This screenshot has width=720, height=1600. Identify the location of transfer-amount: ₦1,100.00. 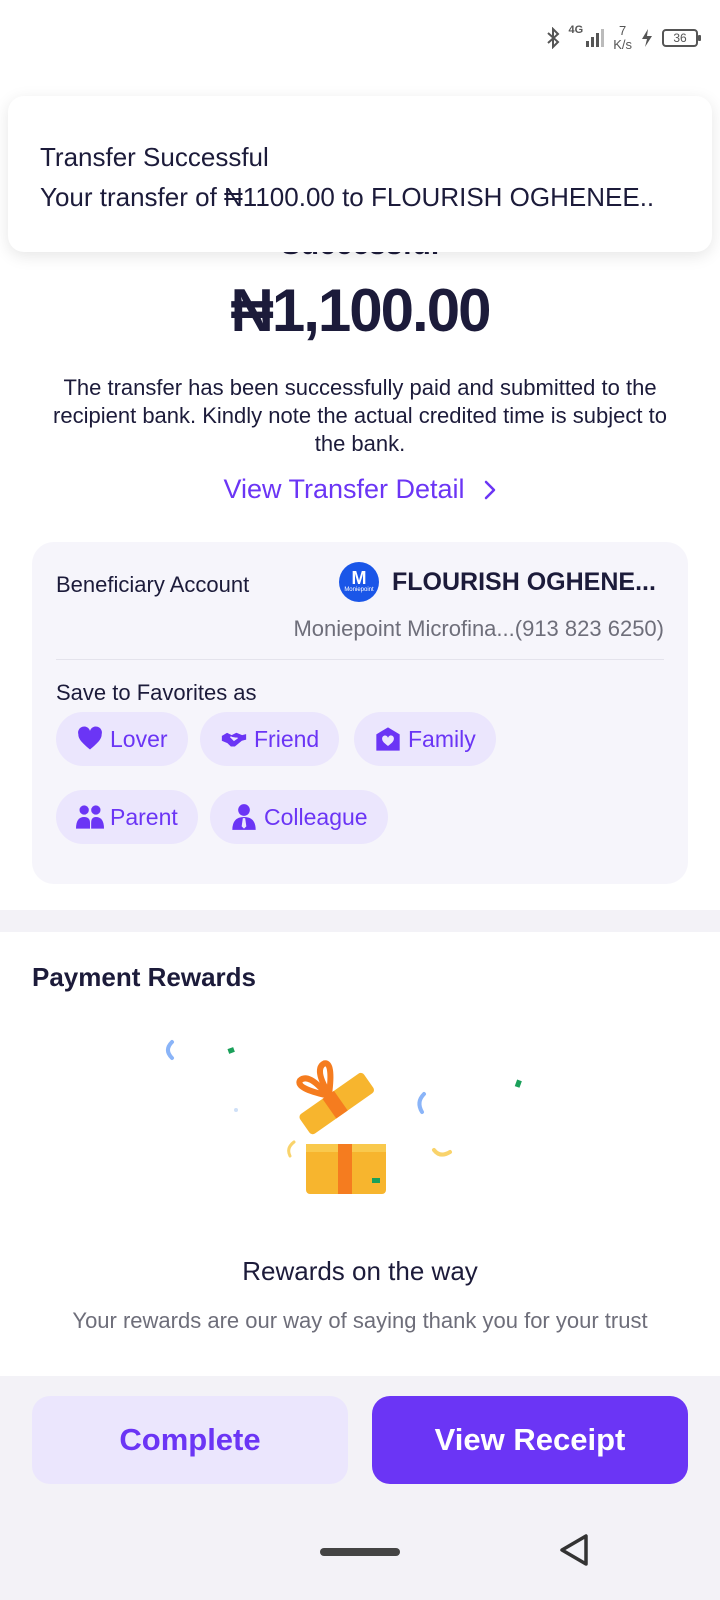
(361, 310).